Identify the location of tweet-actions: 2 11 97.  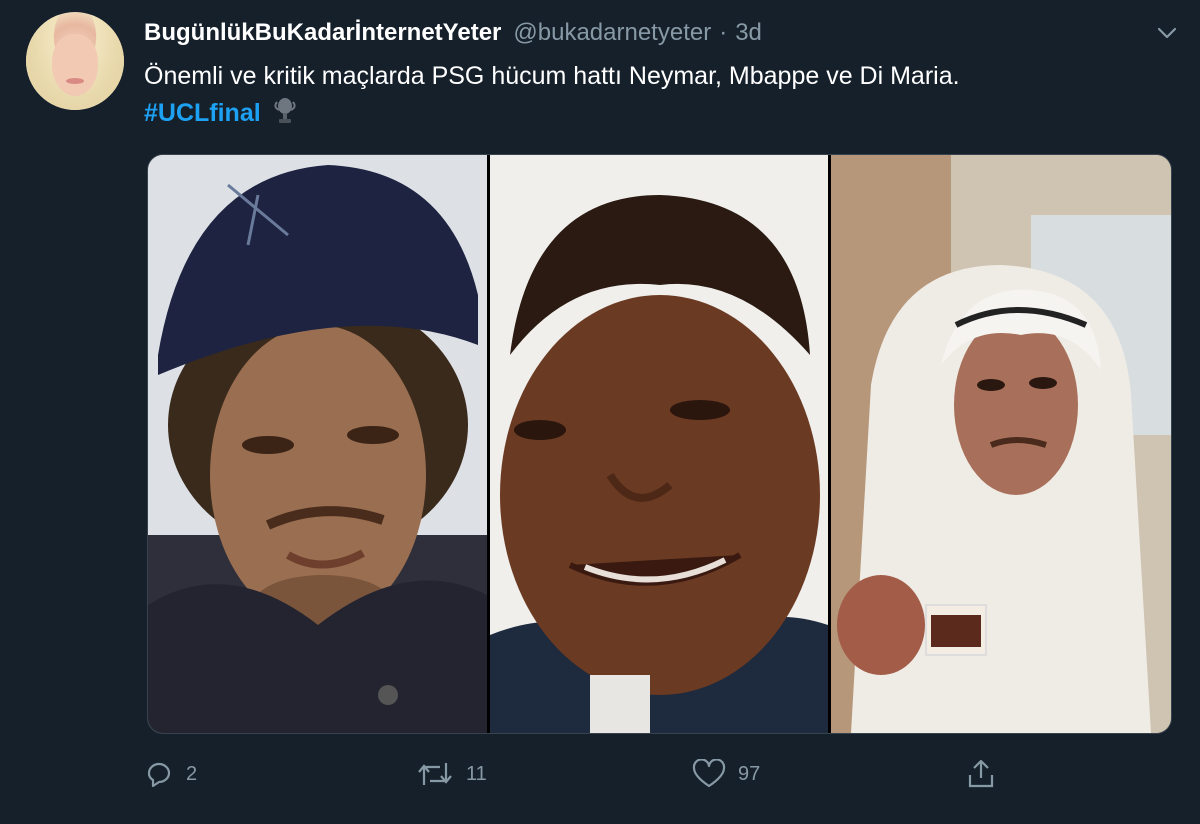
(584, 774).